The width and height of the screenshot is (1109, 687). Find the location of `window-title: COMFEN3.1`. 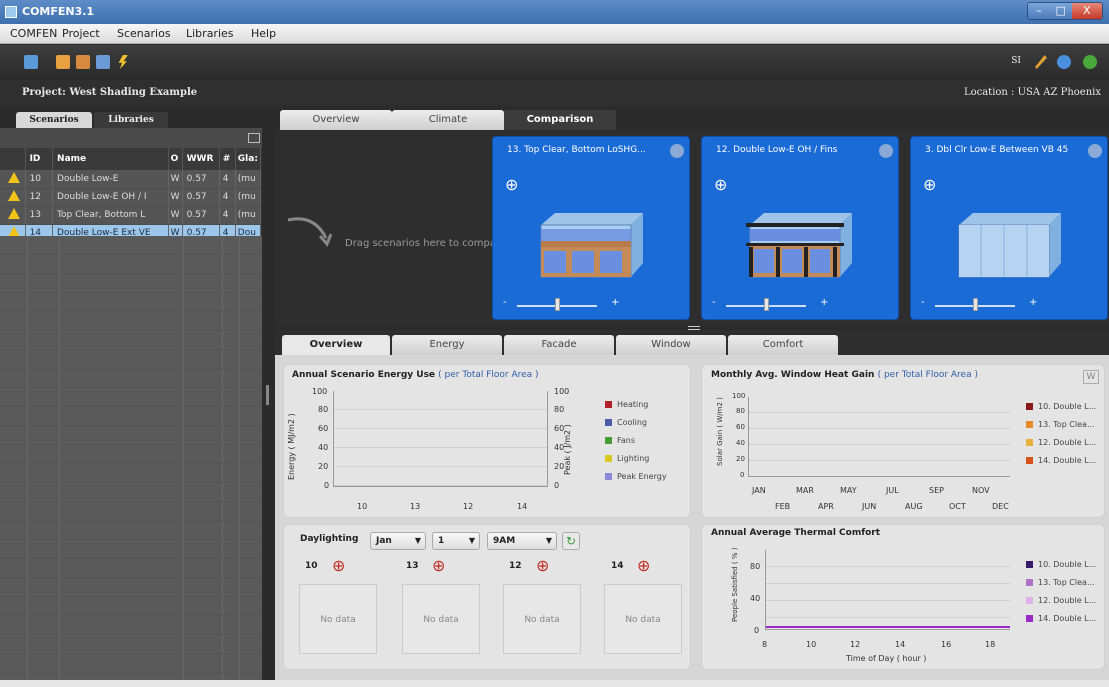

window-title: COMFEN3.1 is located at coordinates (58, 11).